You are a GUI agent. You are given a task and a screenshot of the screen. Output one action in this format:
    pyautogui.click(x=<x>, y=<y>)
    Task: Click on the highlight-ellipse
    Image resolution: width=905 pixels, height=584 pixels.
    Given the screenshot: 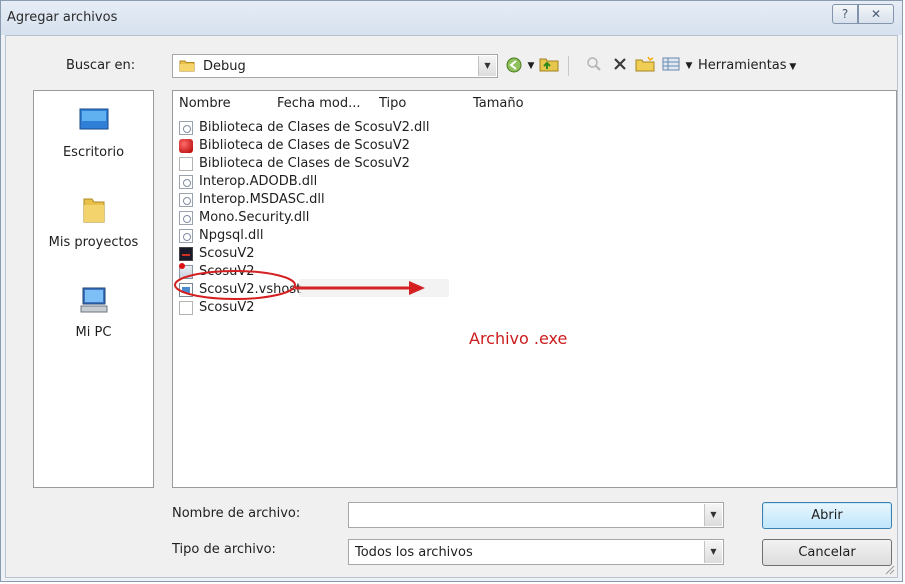 What is the action you would take?
    pyautogui.click(x=235, y=285)
    